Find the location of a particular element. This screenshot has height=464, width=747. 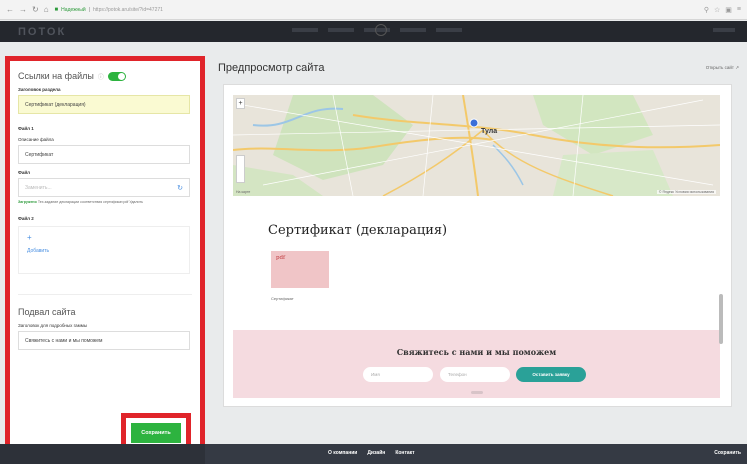

section-name-label: Заголовок раздела is located at coordinates (39, 89).